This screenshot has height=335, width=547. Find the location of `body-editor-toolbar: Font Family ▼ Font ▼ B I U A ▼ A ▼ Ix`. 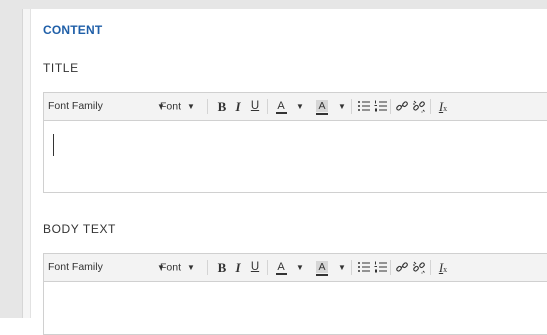

body-editor-toolbar: Font Family ▼ Font ▼ B I U A ▼ A ▼ Ix is located at coordinates (295, 268).